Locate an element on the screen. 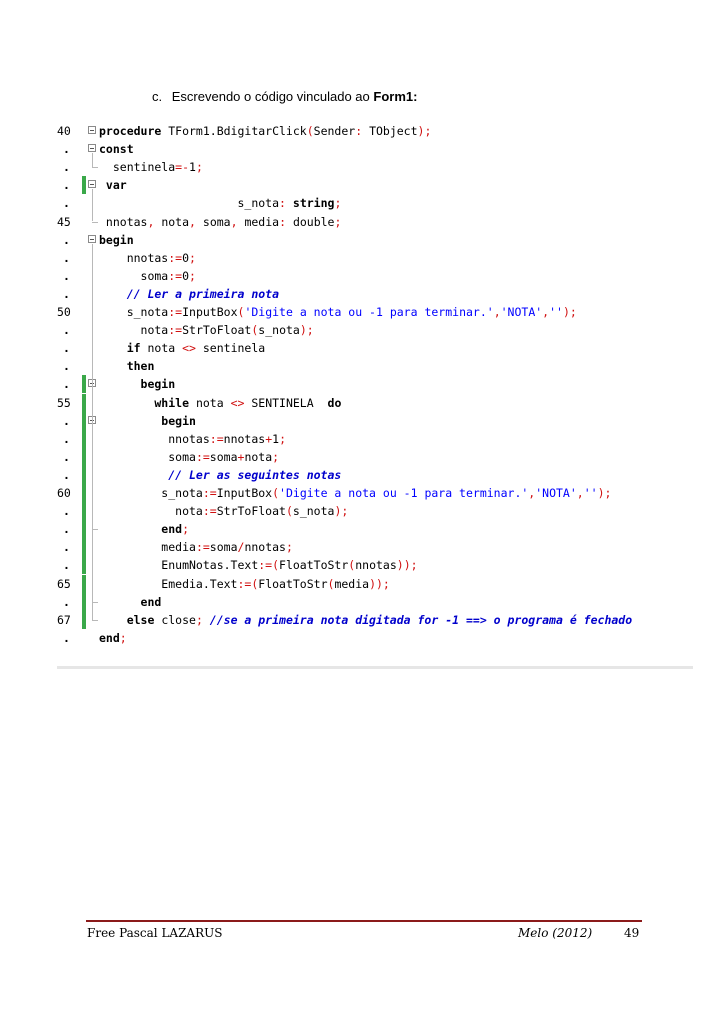 Image resolution: width=728 pixels, height=1030 pixels. code-token: var is located at coordinates (113, 185).